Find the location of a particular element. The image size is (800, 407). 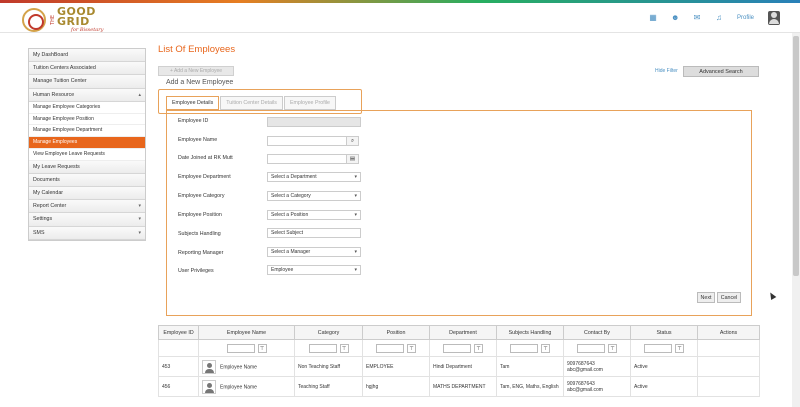

hide-filter-link: Hide Filter is located at coordinates (666, 71).